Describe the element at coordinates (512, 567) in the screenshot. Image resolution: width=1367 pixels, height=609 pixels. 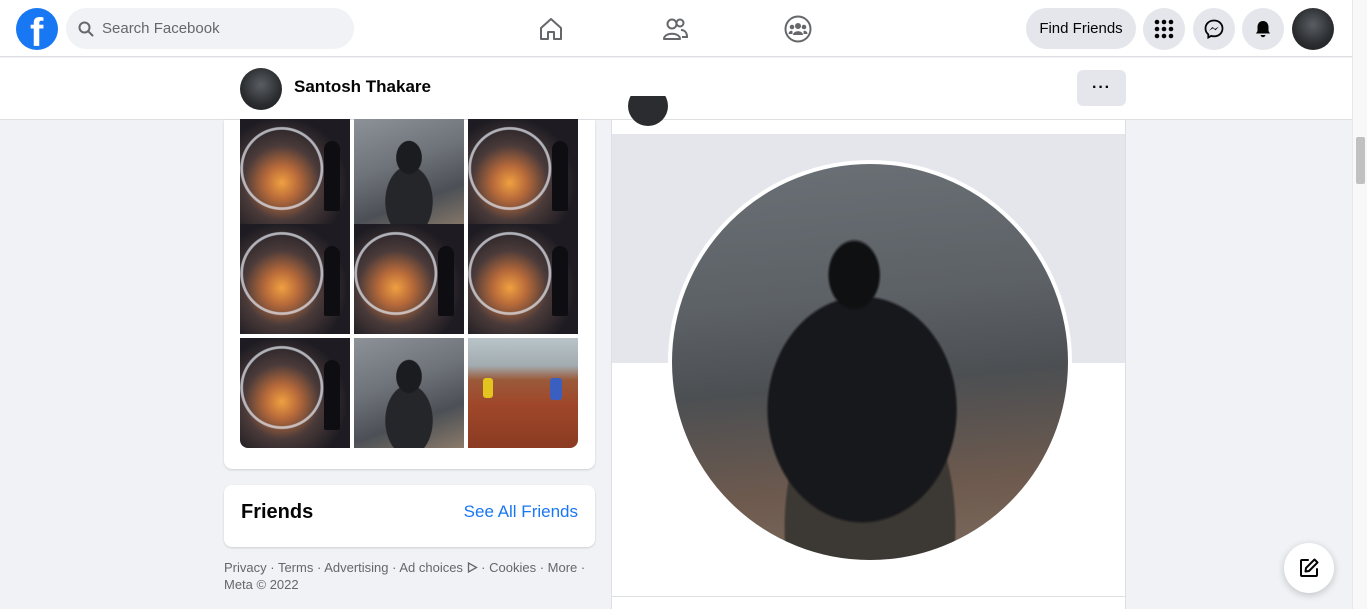
I see `footer-link-cookies: Cookies` at that location.